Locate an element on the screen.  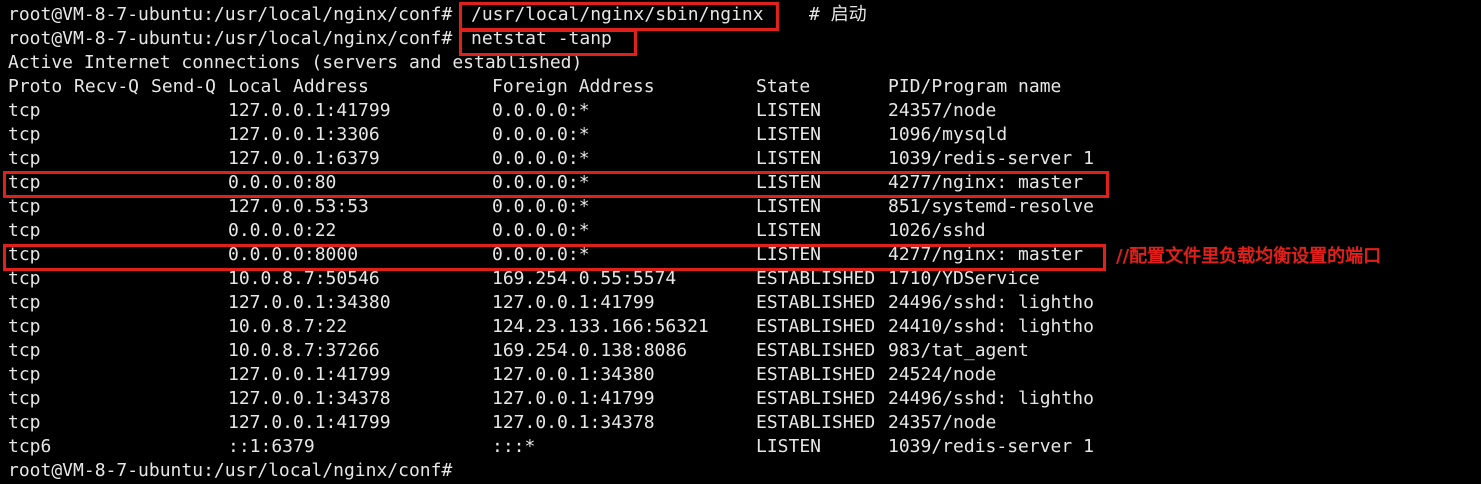
header-local-address: Local Address is located at coordinates (298, 86).